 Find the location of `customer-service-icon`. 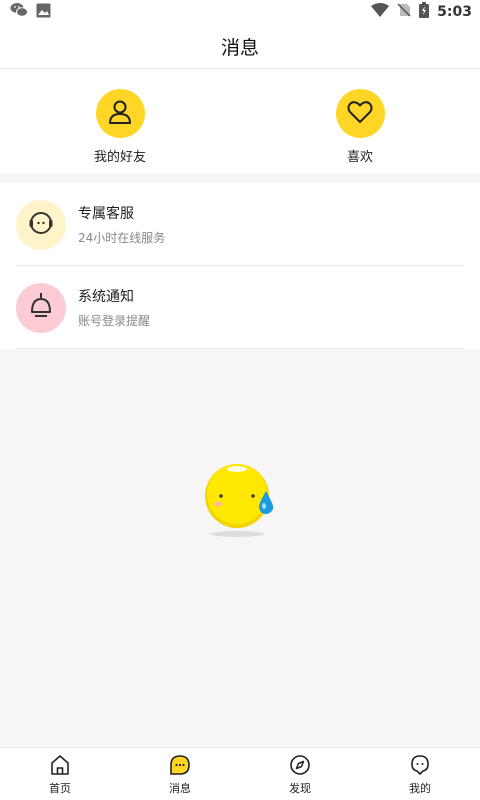

customer-service-icon is located at coordinates (41, 225).